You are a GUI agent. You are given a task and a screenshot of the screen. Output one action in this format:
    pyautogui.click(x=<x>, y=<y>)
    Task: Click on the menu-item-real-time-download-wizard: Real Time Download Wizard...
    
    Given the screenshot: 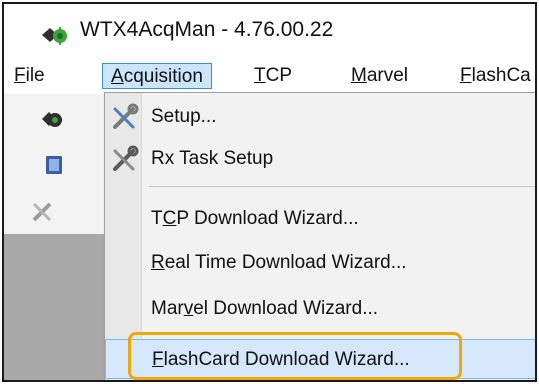 What is the action you would take?
    pyautogui.click(x=320, y=263)
    